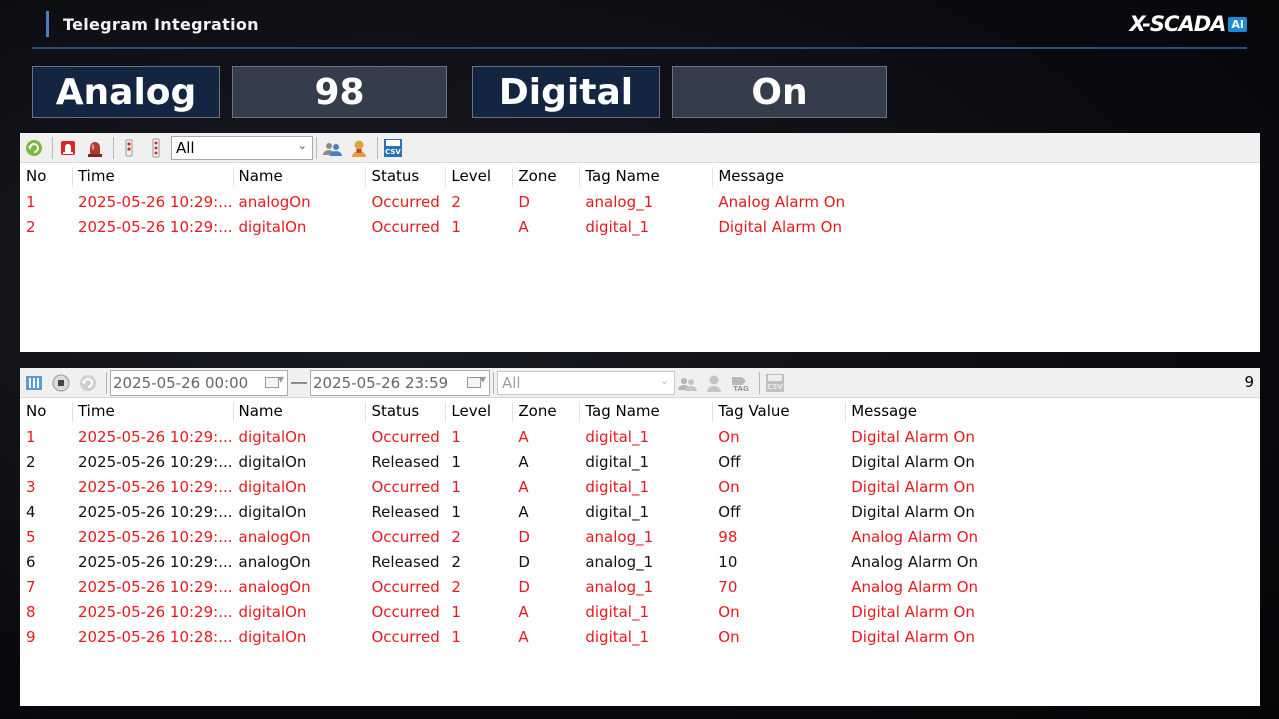  I want to click on record-count: 9, so click(1249, 382).